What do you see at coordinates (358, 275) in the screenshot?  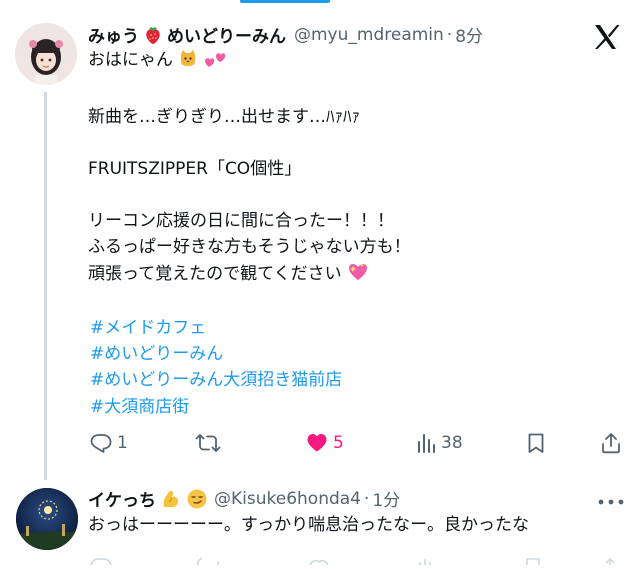 I see `sparkling-heart-icon` at bounding box center [358, 275].